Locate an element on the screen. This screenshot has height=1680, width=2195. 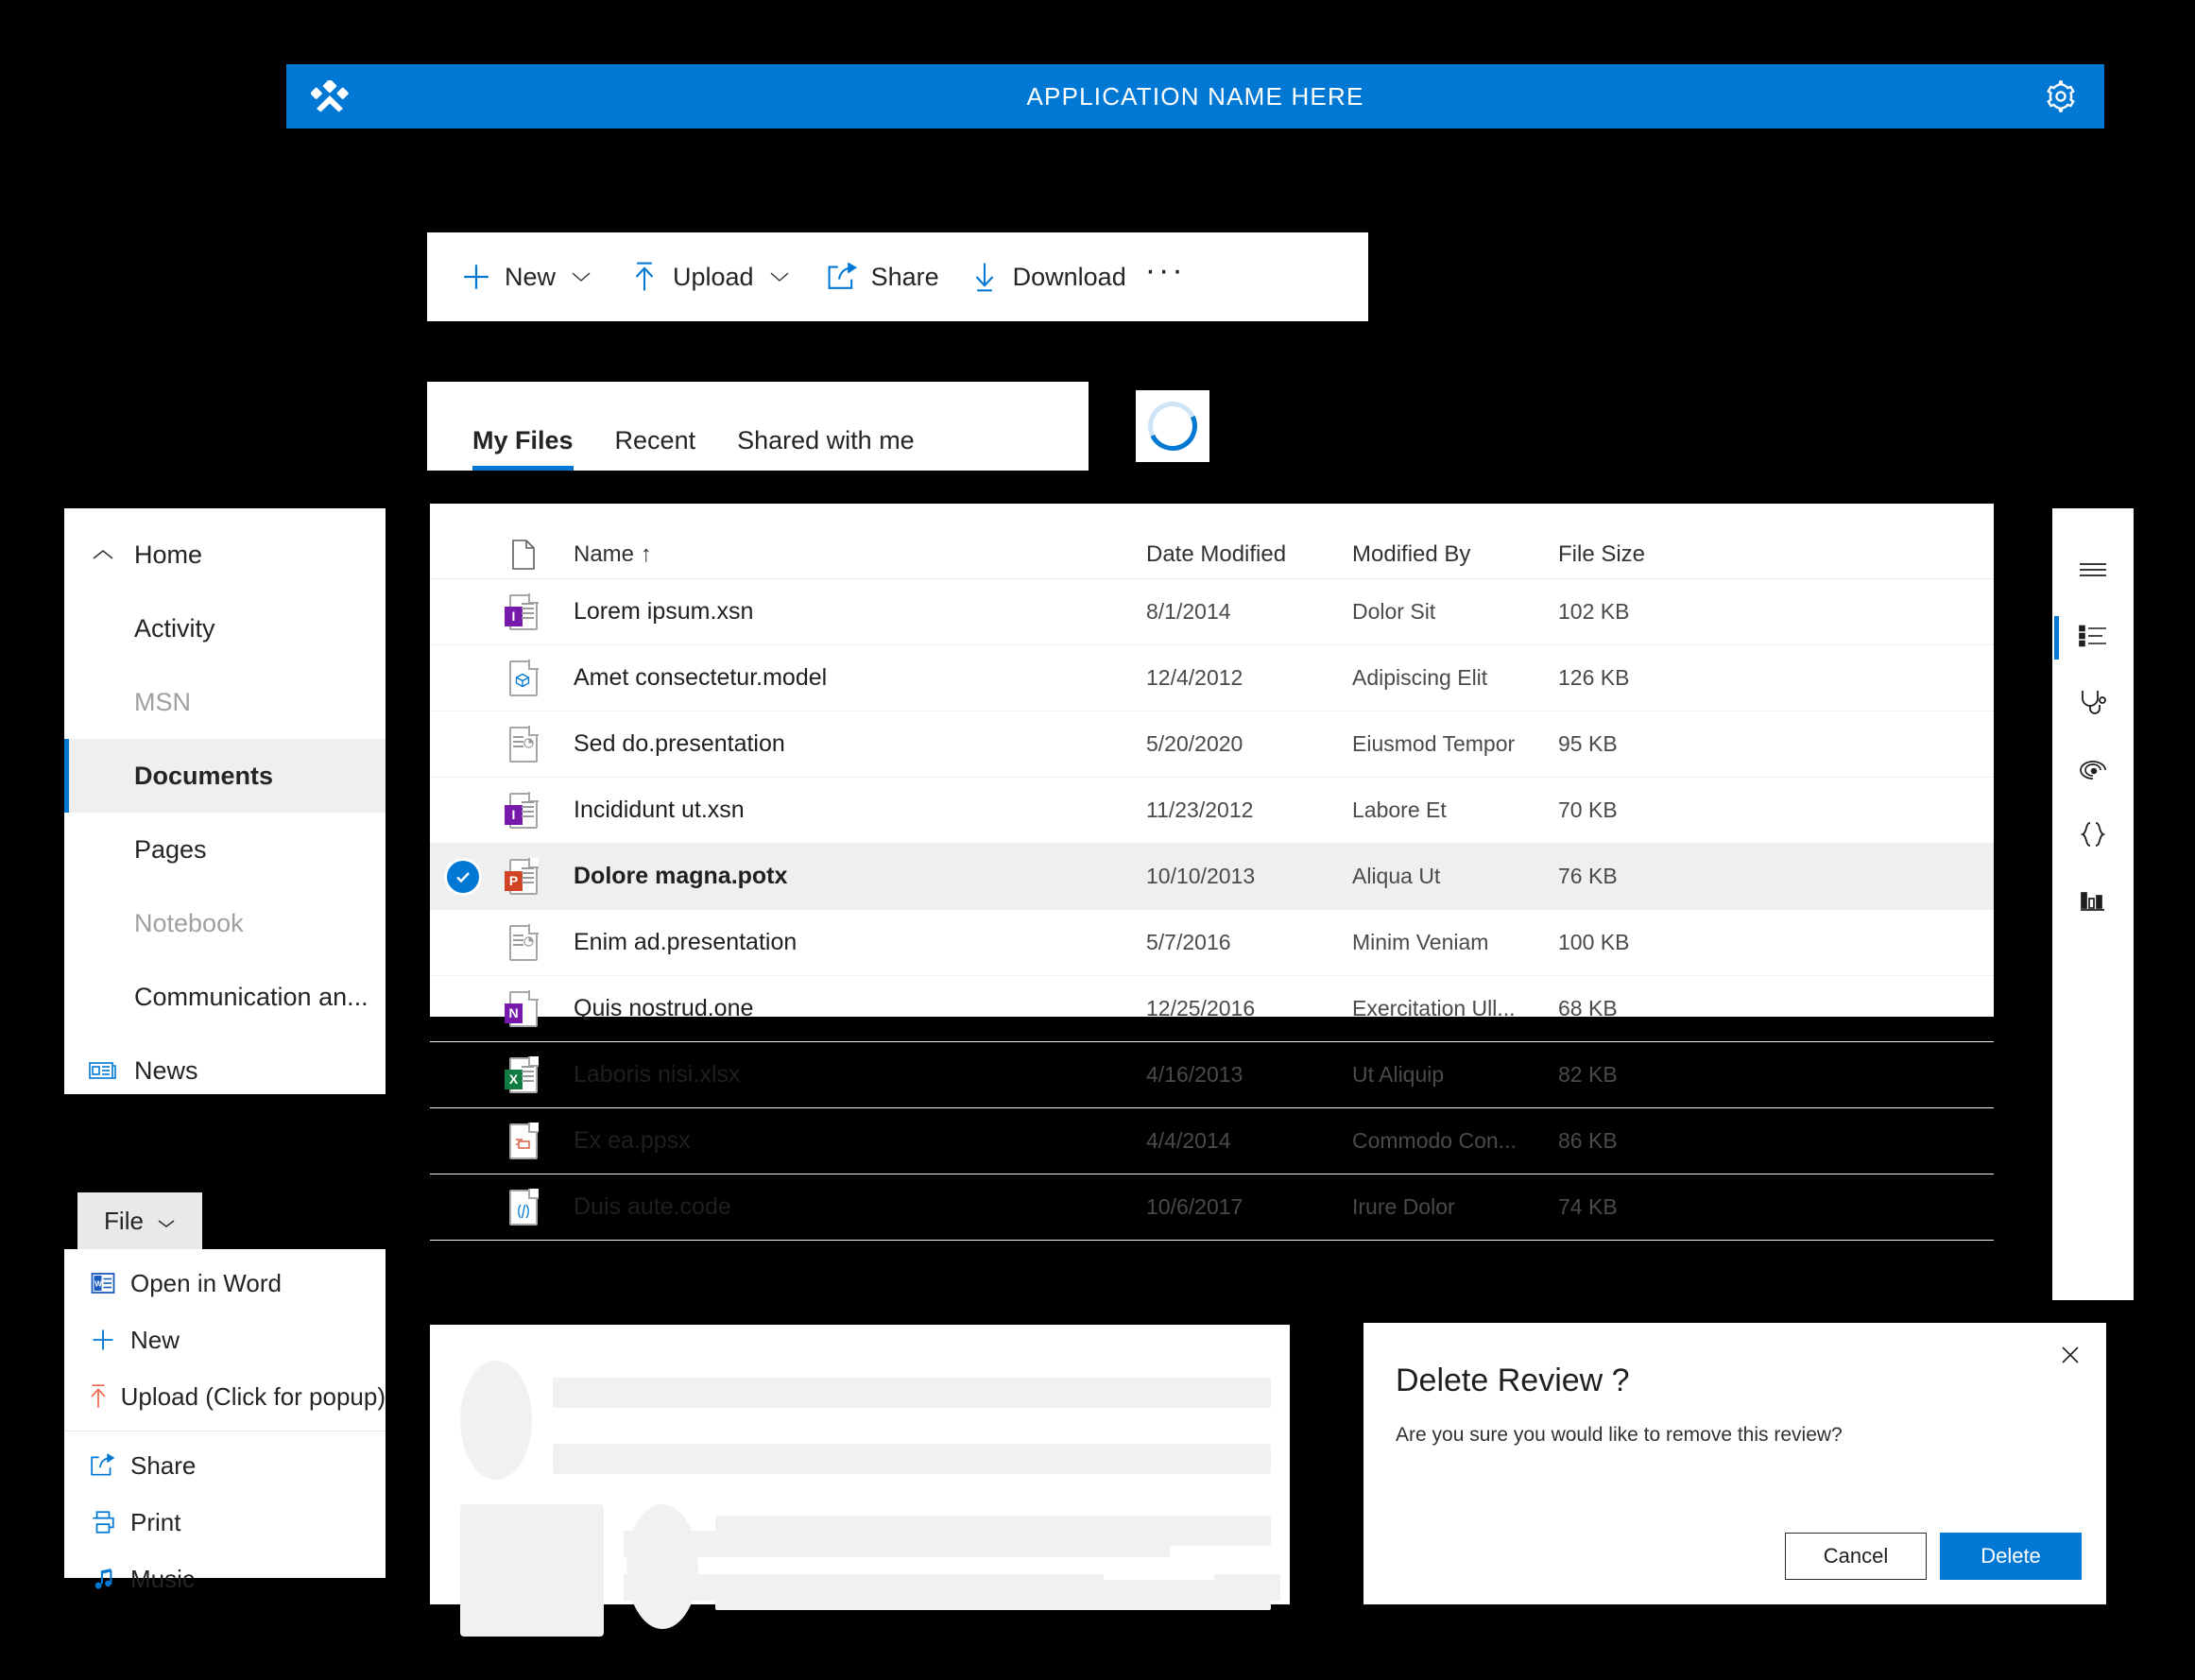
chevron-up-icon is located at coordinates (103, 554).